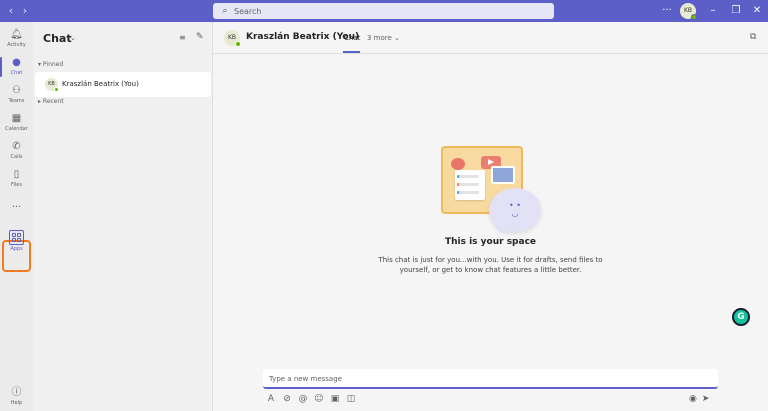  I want to click on rail-item-calendar: ▦ Calendar, so click(16, 123).